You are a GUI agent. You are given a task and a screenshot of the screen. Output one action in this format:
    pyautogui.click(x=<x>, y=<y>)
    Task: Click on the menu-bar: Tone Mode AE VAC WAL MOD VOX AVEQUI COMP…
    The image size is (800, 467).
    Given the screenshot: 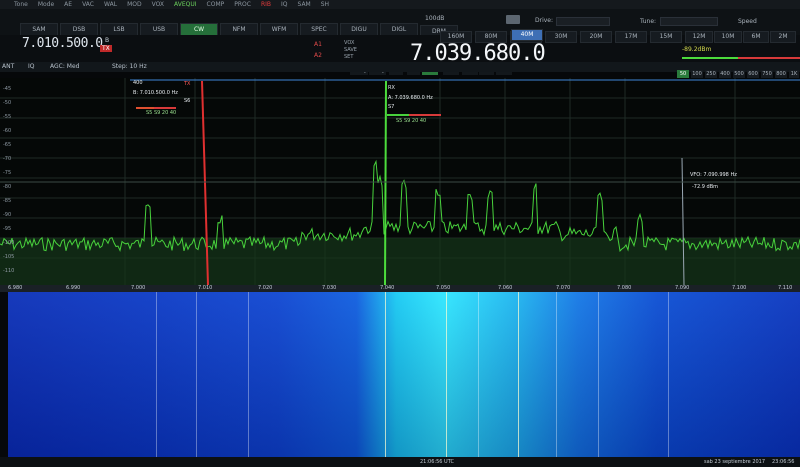 What is the action you would take?
    pyautogui.click(x=400, y=4)
    